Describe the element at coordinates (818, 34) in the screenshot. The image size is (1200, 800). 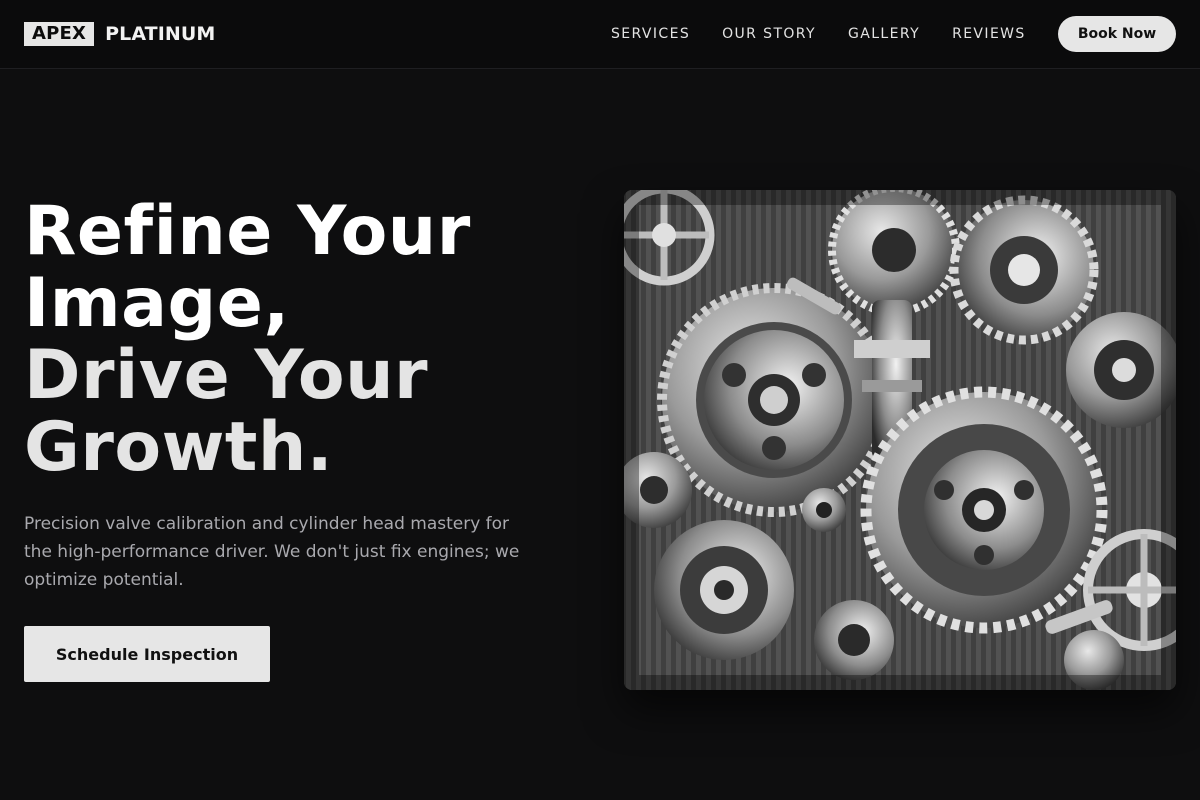
I see `main-nav: SERVICES OUR STORY GALLERY REVIEWS` at that location.